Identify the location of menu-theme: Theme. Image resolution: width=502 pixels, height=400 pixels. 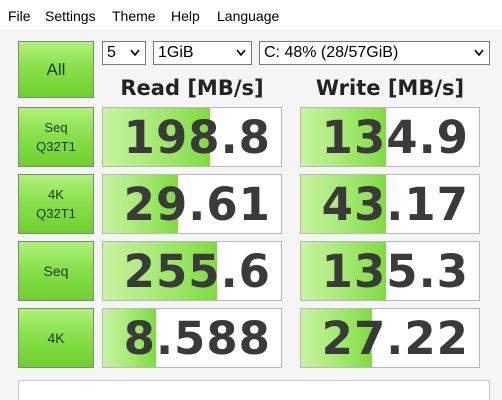
(134, 16).